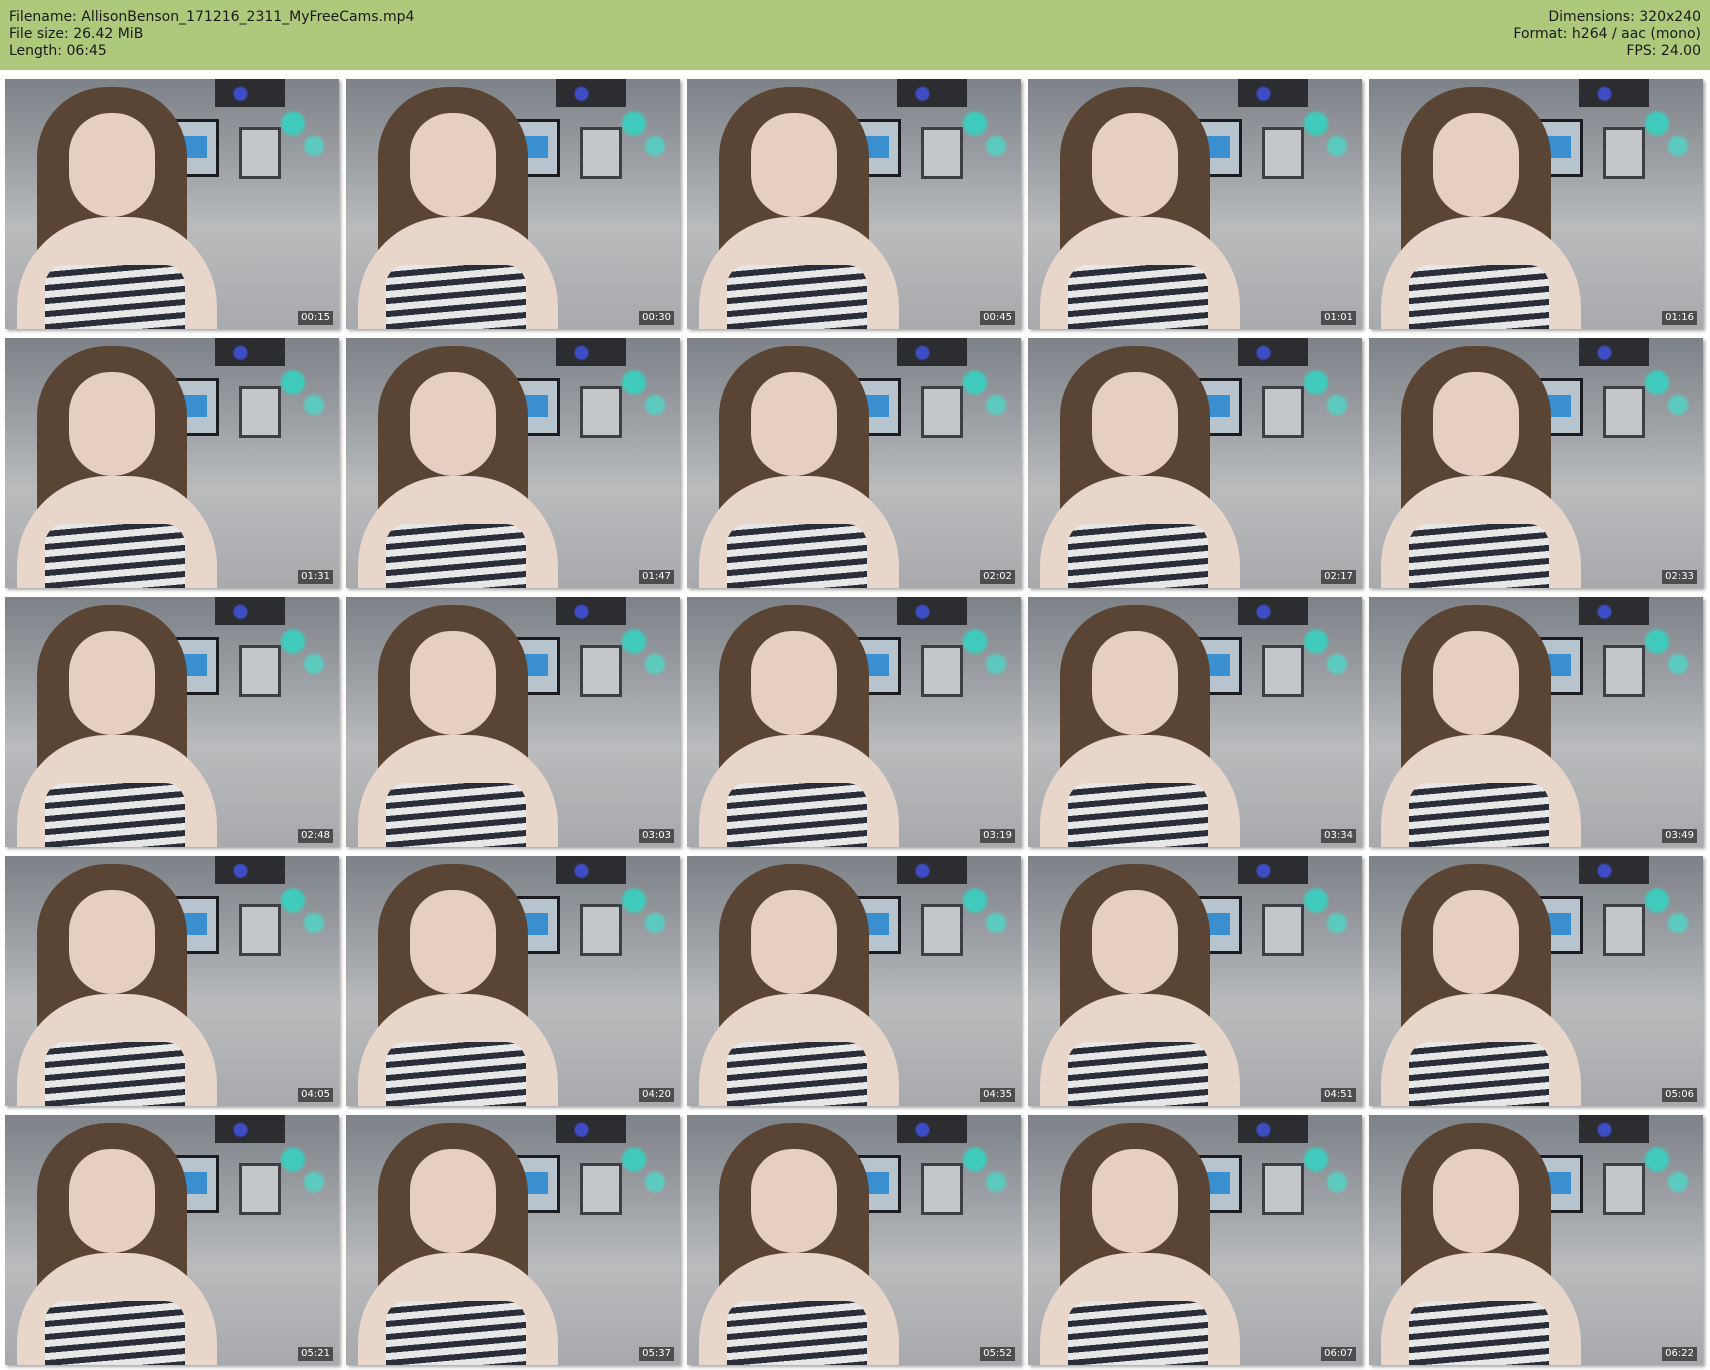  I want to click on video-thumbnail: 02:17, so click(1195, 463).